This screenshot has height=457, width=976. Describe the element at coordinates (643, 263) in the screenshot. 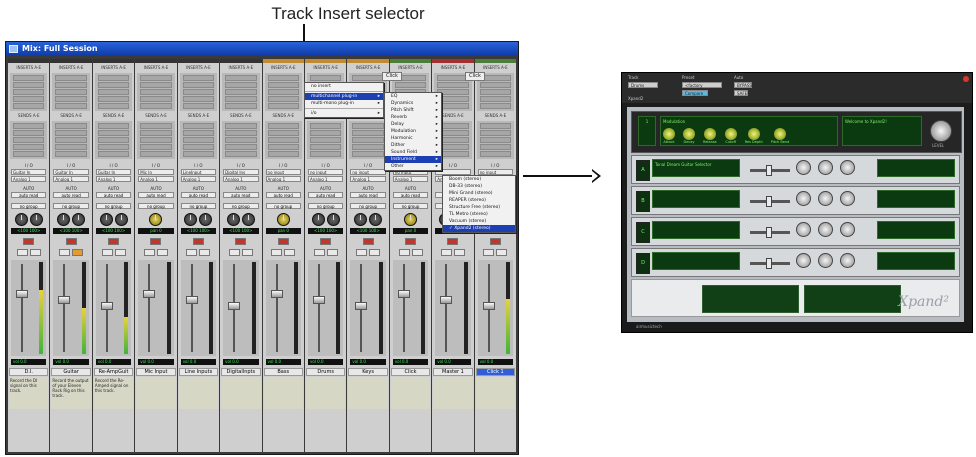

I see `part-badge: D` at that location.